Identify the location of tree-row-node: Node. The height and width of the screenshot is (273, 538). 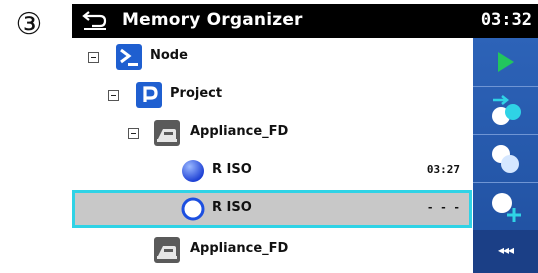
(272, 57).